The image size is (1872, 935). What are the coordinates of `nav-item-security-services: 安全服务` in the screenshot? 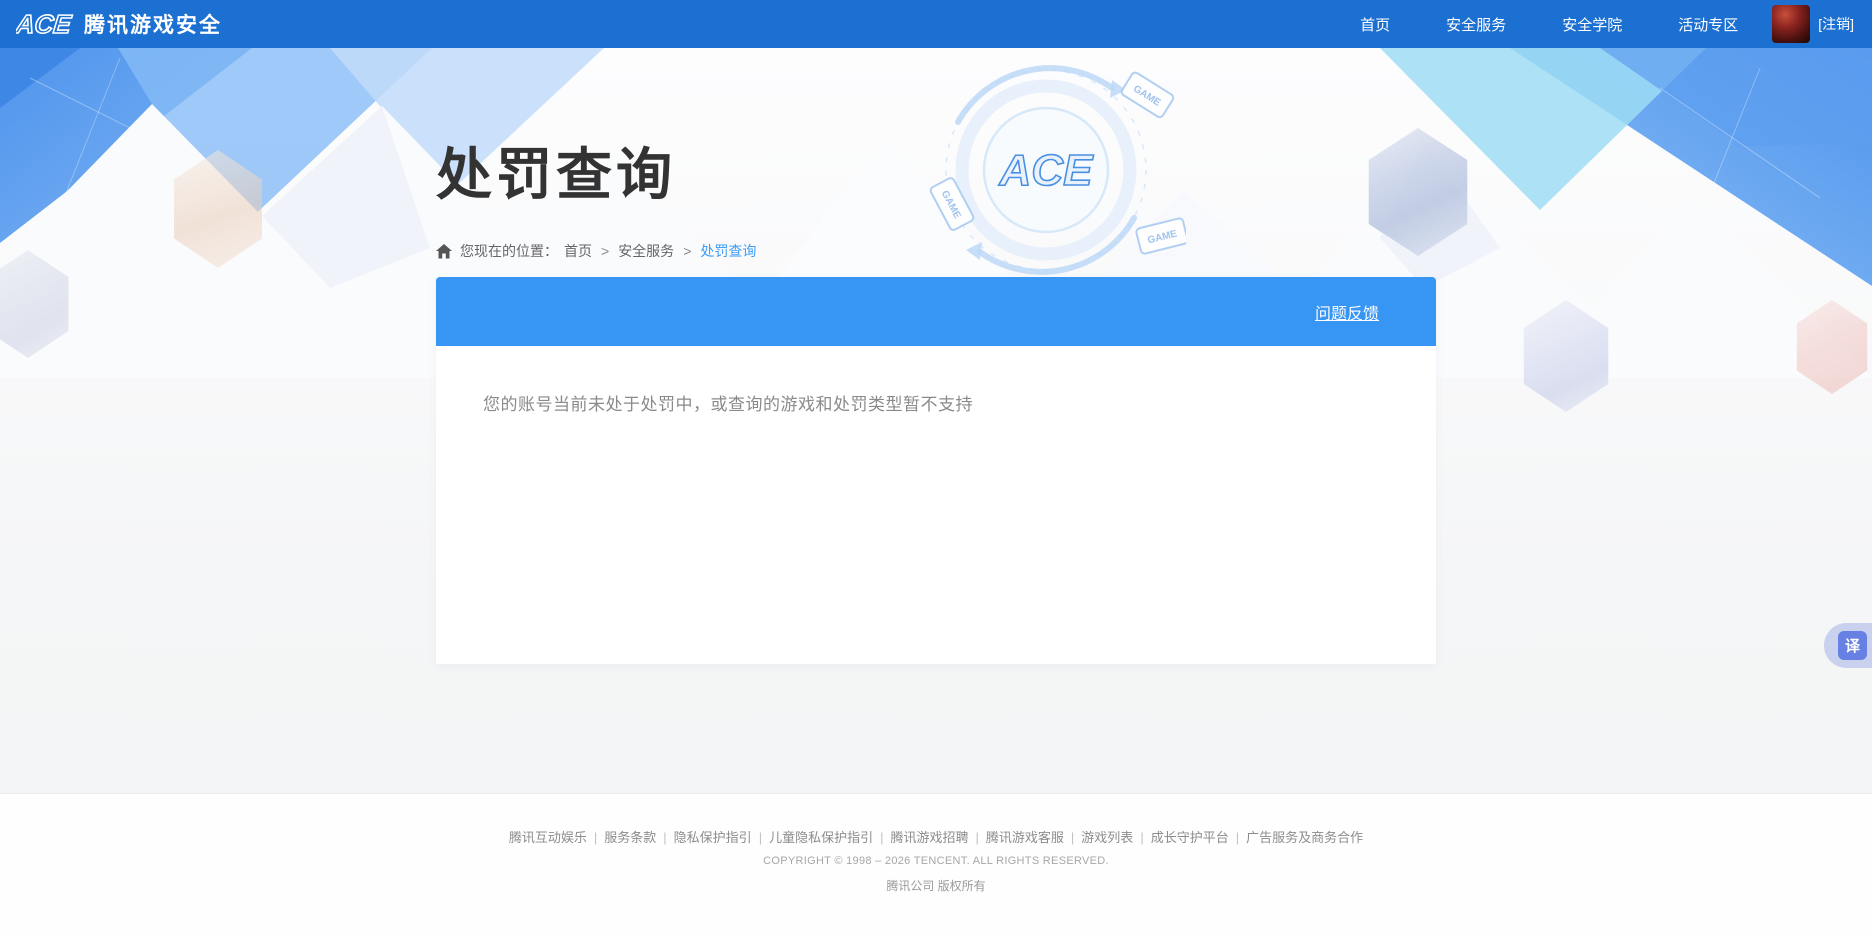 It's located at (1476, 24).